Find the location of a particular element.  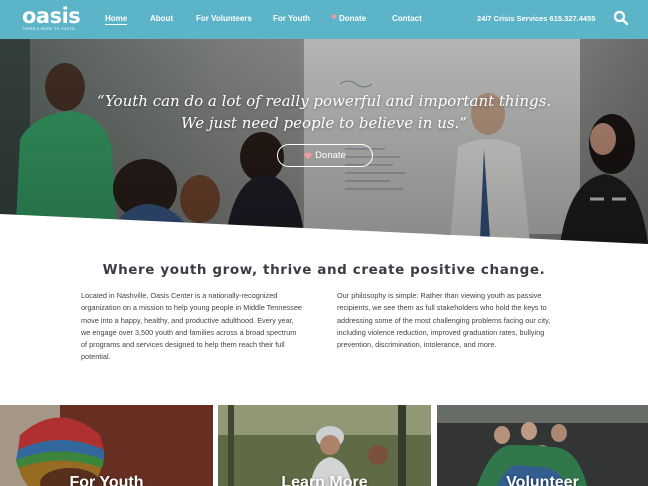

nav-contact: Contact is located at coordinates (407, 18).